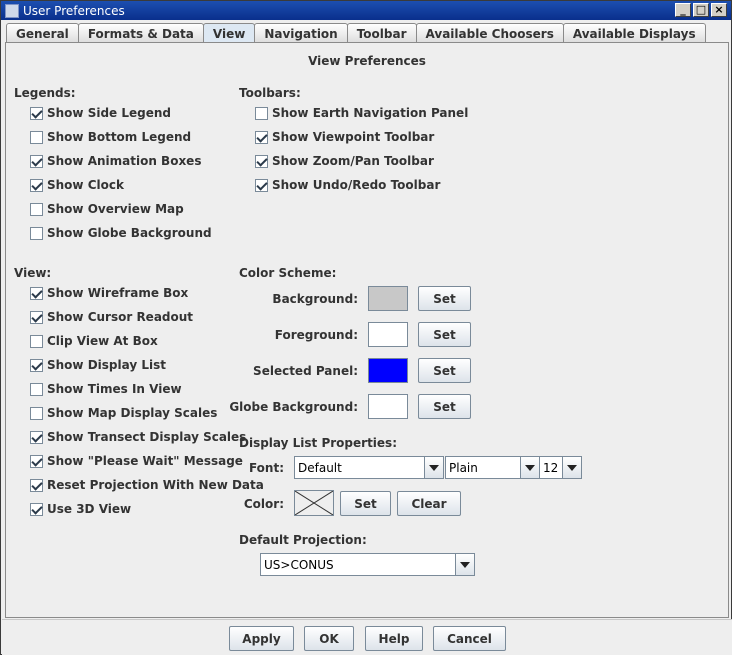 This screenshot has height=655, width=732. I want to click on maximize-icon: □, so click(701, 10).